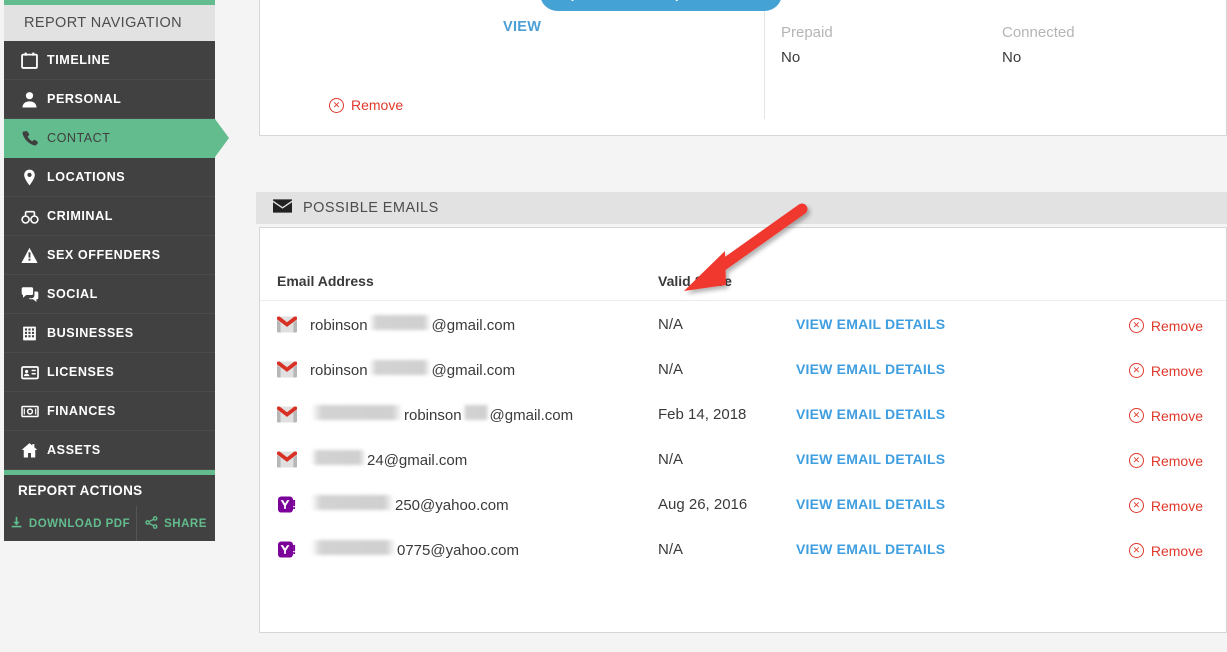 Image resolution: width=1227 pixels, height=652 pixels. I want to click on download-pdf-button: DOWNLOAD PDF, so click(70, 523).